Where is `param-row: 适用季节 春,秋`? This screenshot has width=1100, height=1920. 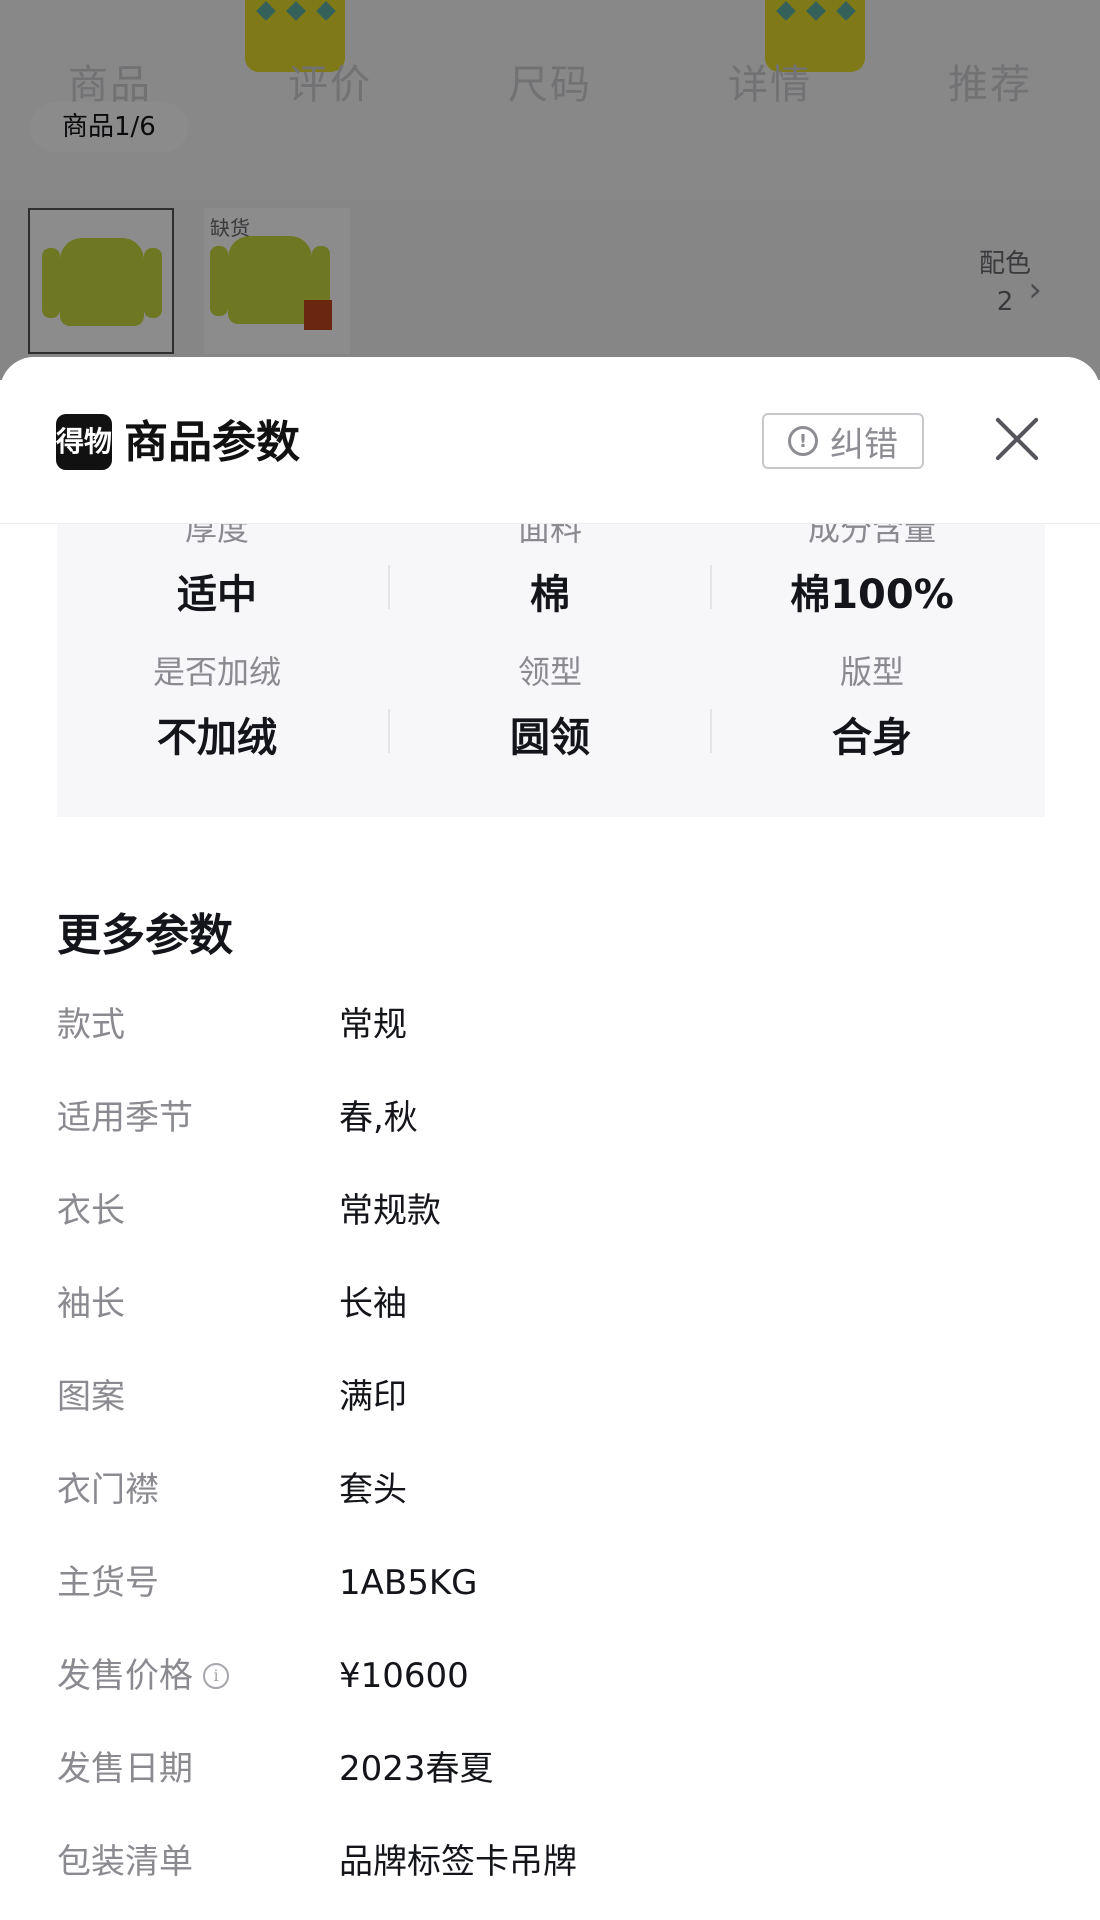 param-row: 适用季节 春,秋 is located at coordinates (557, 1142).